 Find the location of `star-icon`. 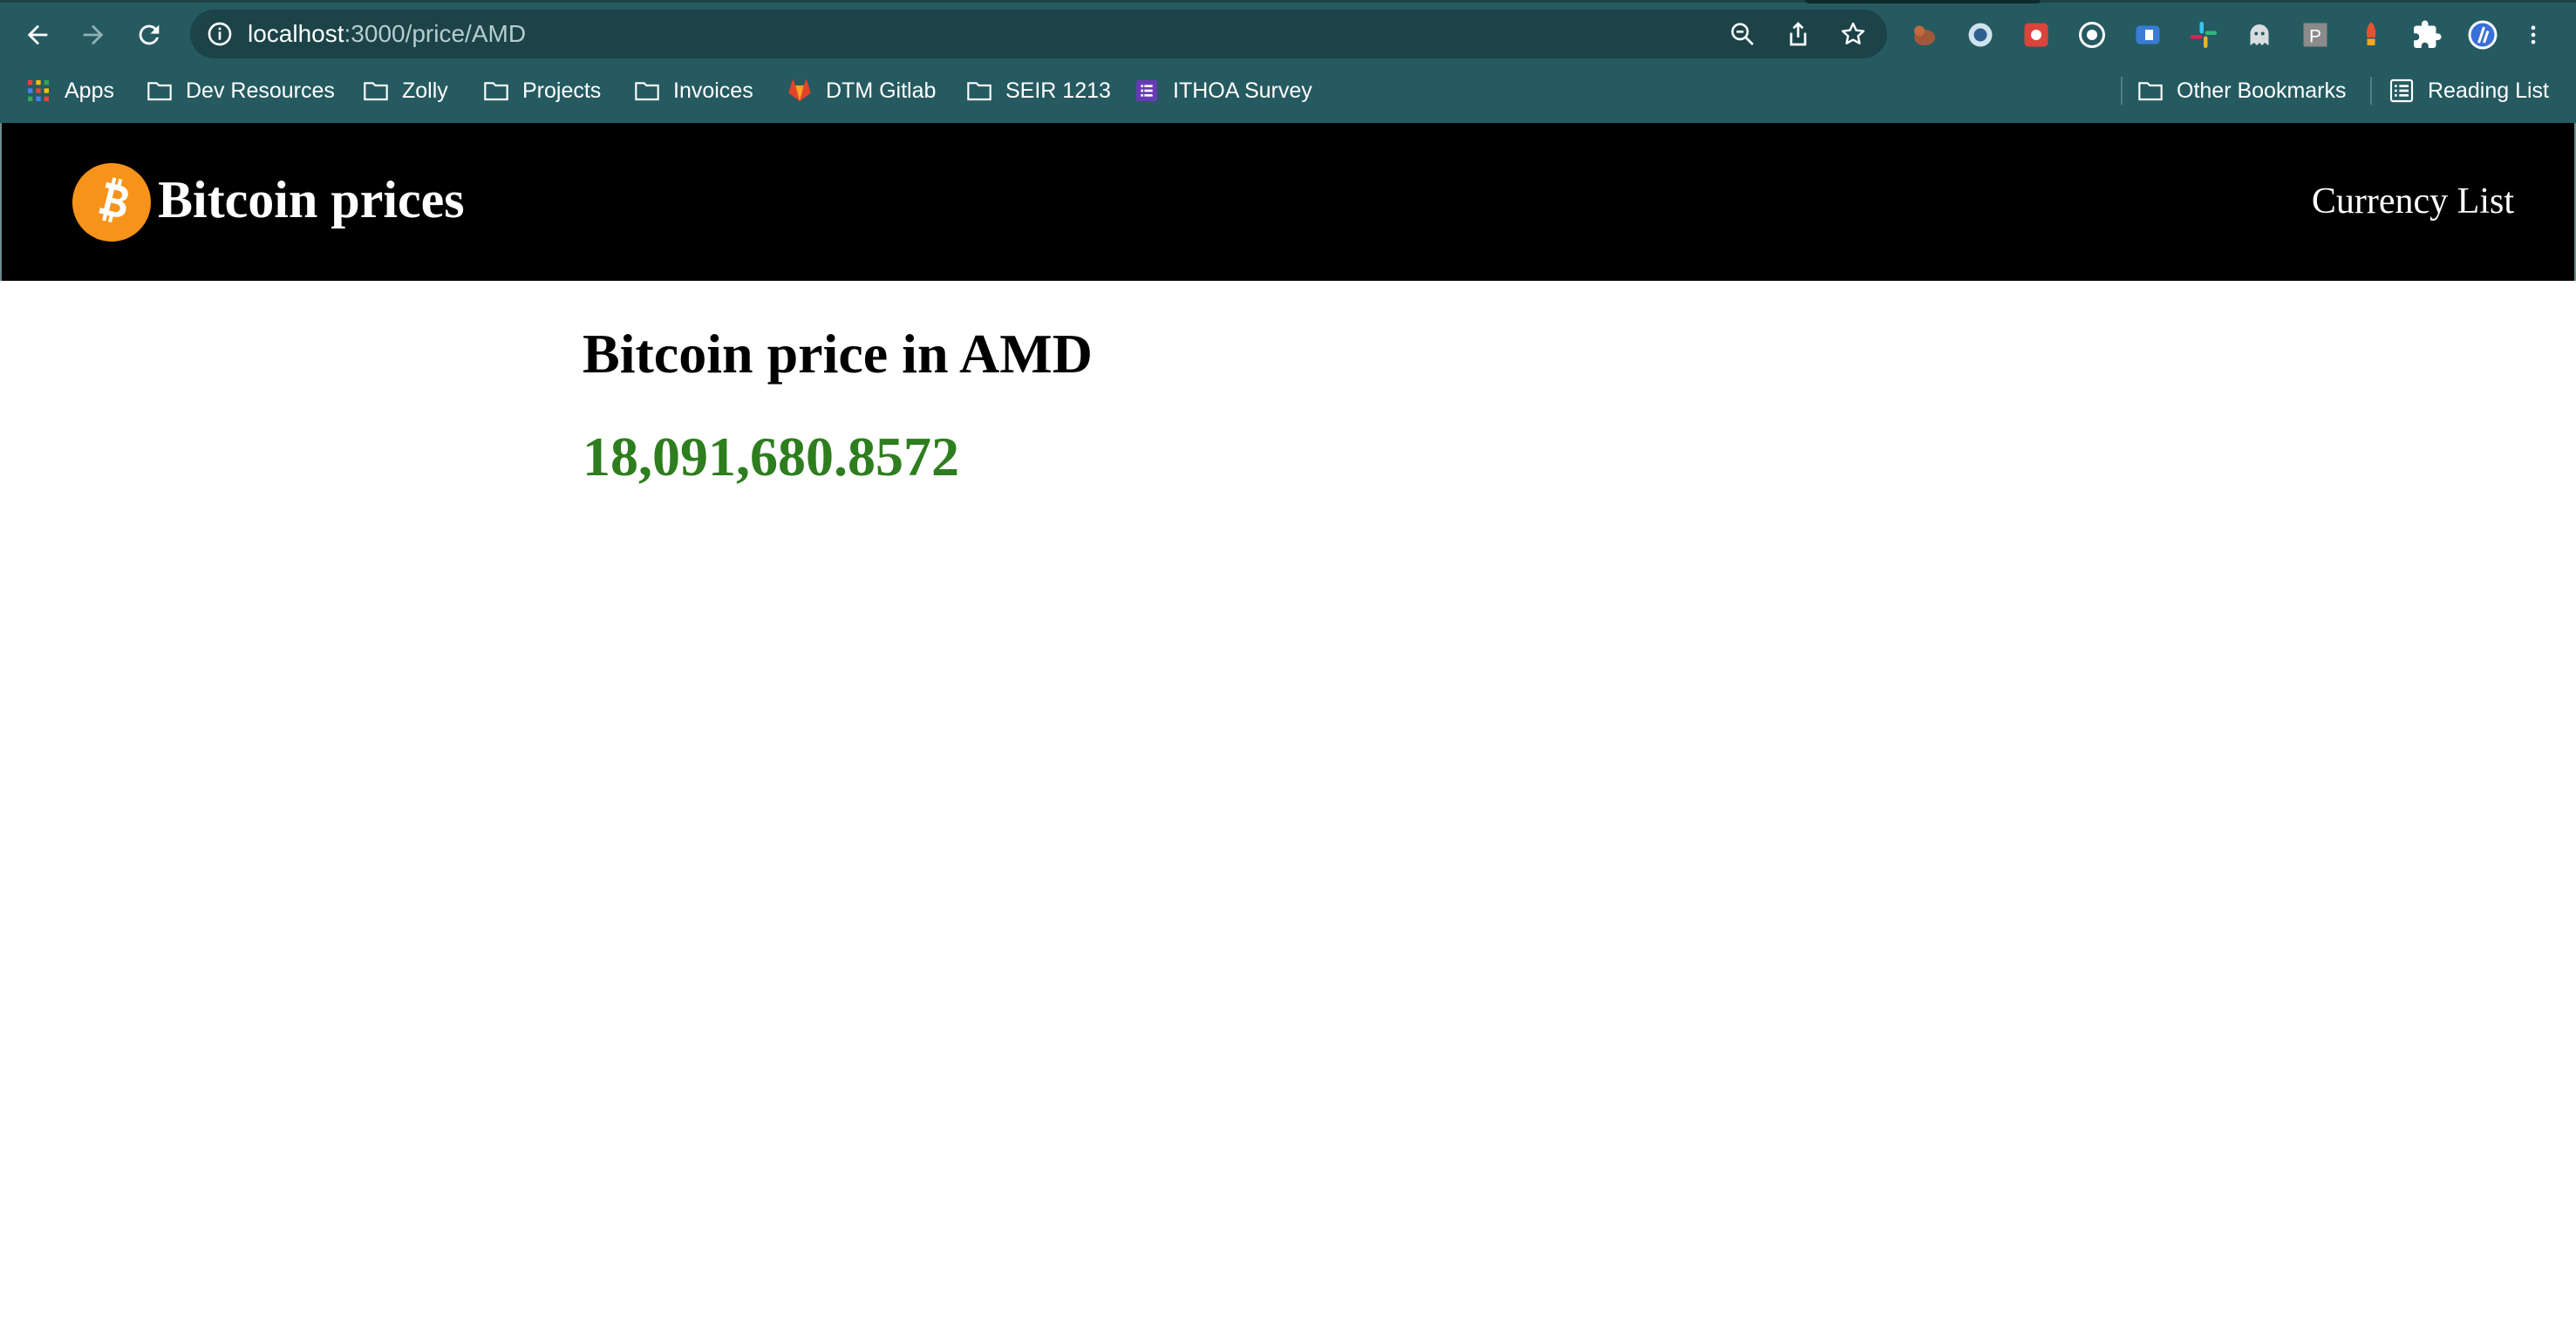

star-icon is located at coordinates (1853, 33).